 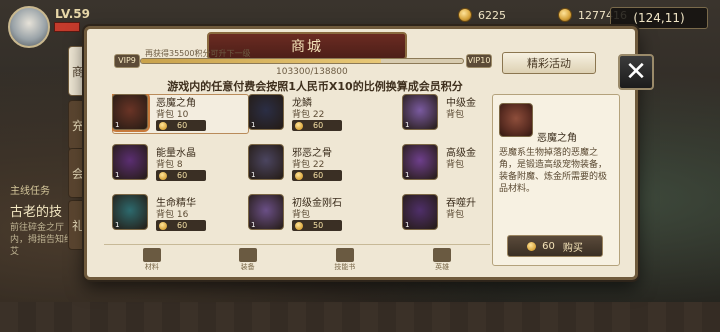 What do you see at coordinates (172, 215) in the screenshot?
I see `item-bag-count: 背包 16` at bounding box center [172, 215].